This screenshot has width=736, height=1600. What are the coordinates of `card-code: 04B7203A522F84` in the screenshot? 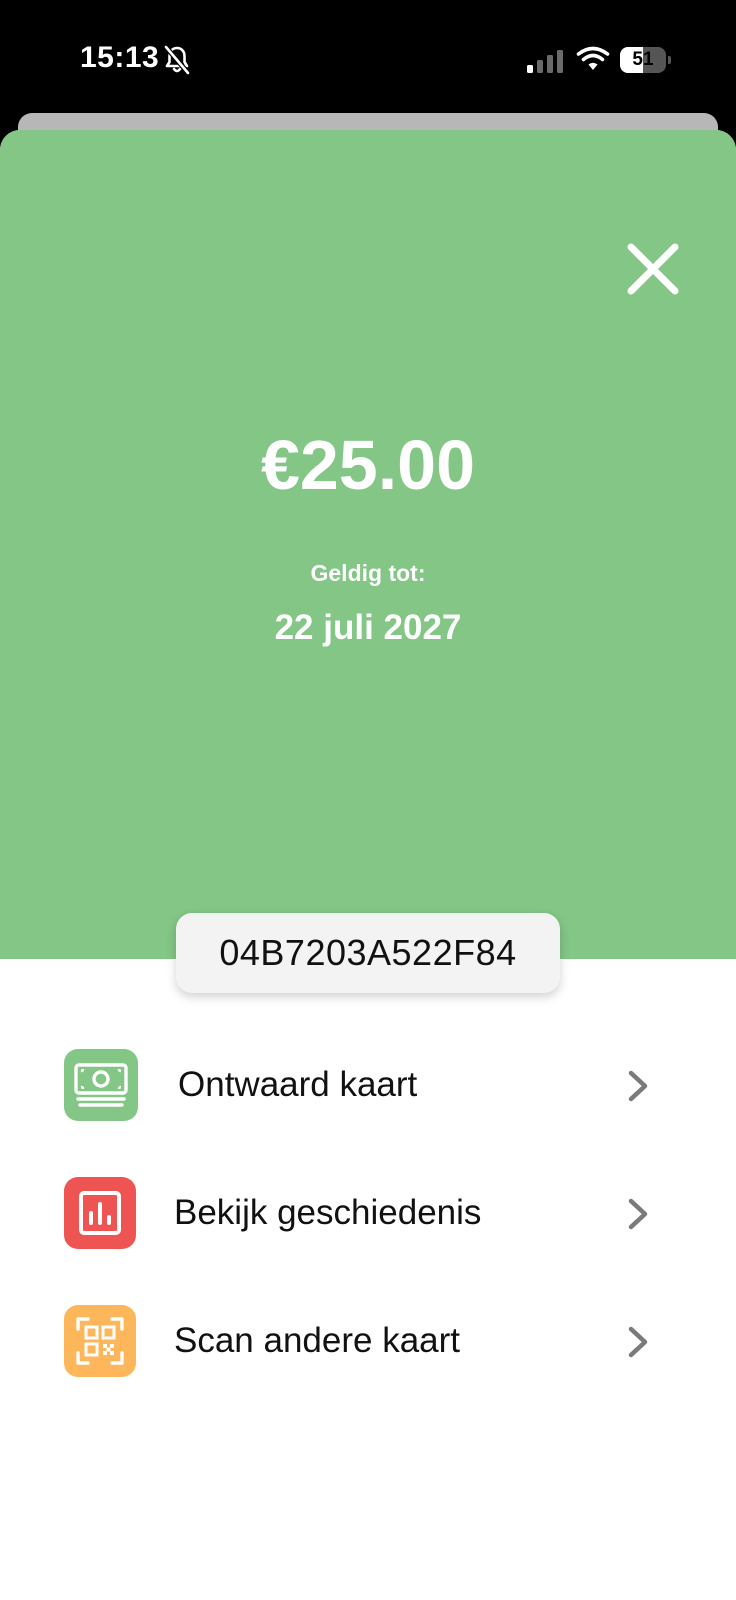 It's located at (368, 953).